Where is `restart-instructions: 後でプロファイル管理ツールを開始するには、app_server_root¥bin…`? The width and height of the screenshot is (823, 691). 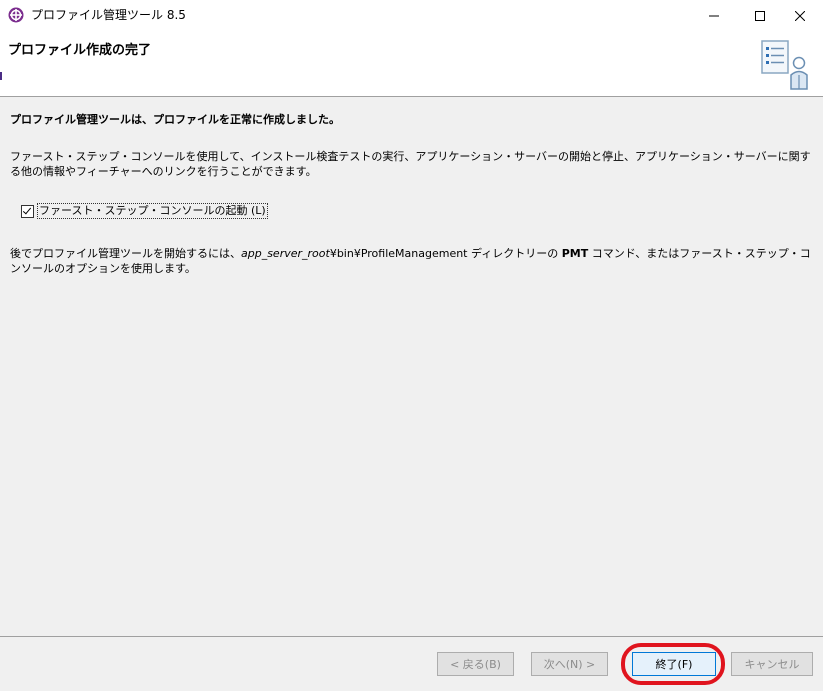
restart-instructions: 後でプロファイル管理ツールを開始するには、app_server_root¥bin… is located at coordinates (413, 261).